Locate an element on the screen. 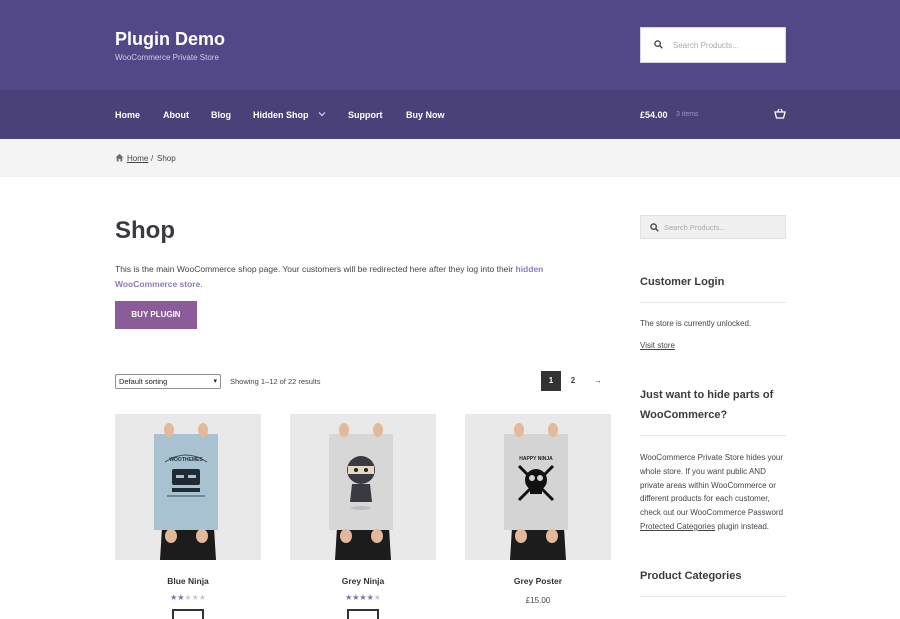 This screenshot has width=900, height=619. hide-text-line3: private areas within WooCommerce or is located at coordinates (708, 485).